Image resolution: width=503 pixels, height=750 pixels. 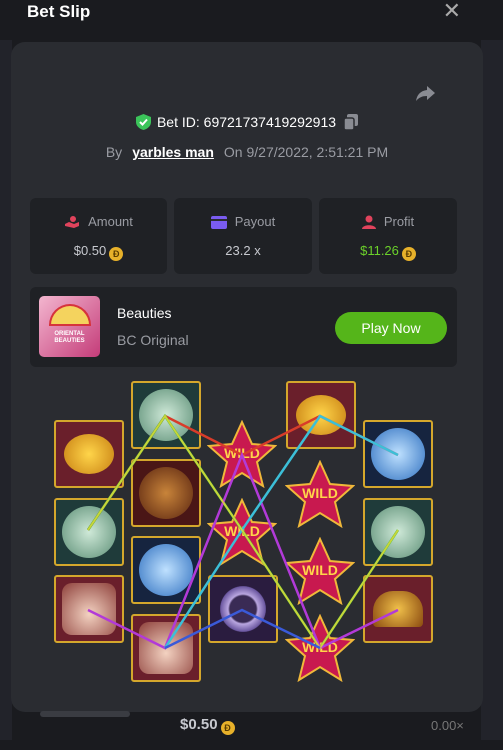 What do you see at coordinates (251, 14) in the screenshot?
I see `modal-header: Bet Slip ✕` at bounding box center [251, 14].